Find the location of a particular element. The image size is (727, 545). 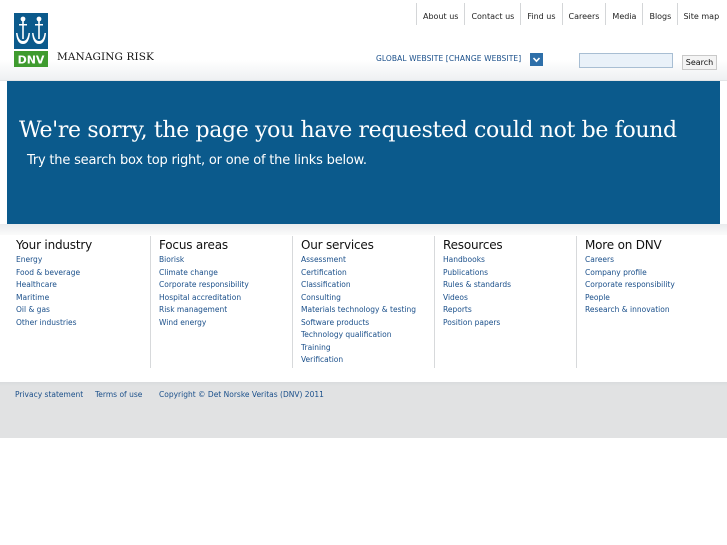

nav-find-us: Find us is located at coordinates (541, 14).